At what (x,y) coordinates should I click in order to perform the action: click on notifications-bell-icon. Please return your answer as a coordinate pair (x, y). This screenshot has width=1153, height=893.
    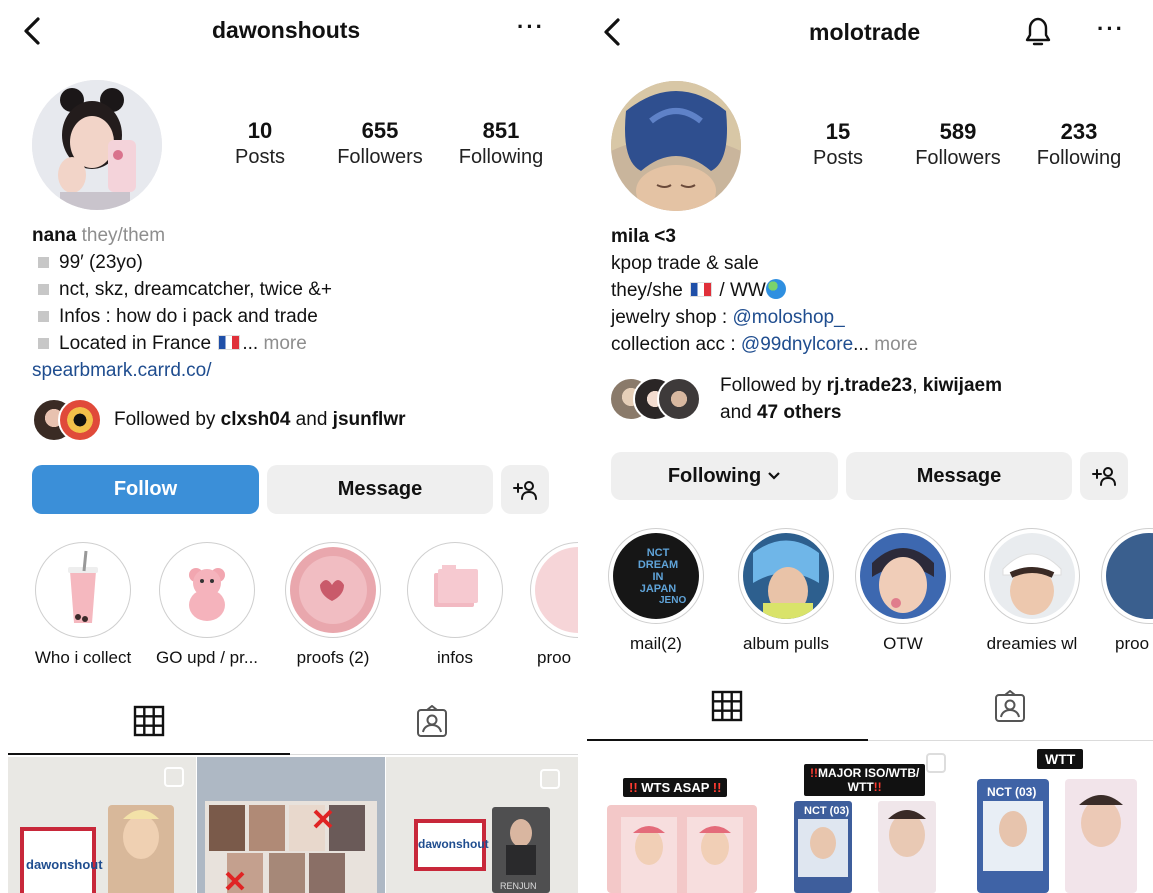
    Looking at the image, I should click on (1038, 34).